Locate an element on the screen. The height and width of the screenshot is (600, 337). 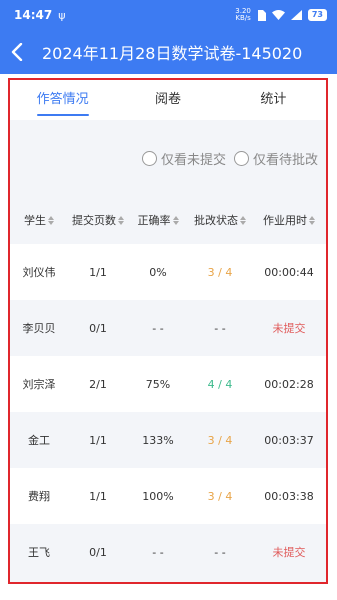
cell-accuracy: 75% is located at coordinates (158, 384).